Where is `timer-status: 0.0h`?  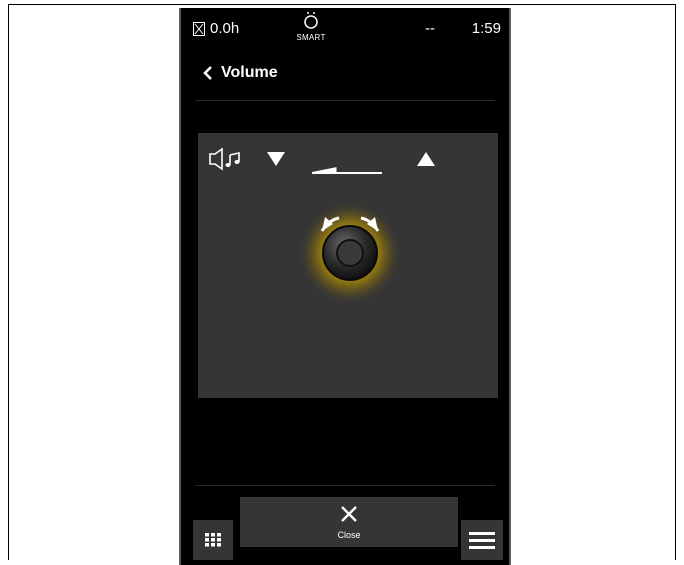
timer-status: 0.0h is located at coordinates (216, 28).